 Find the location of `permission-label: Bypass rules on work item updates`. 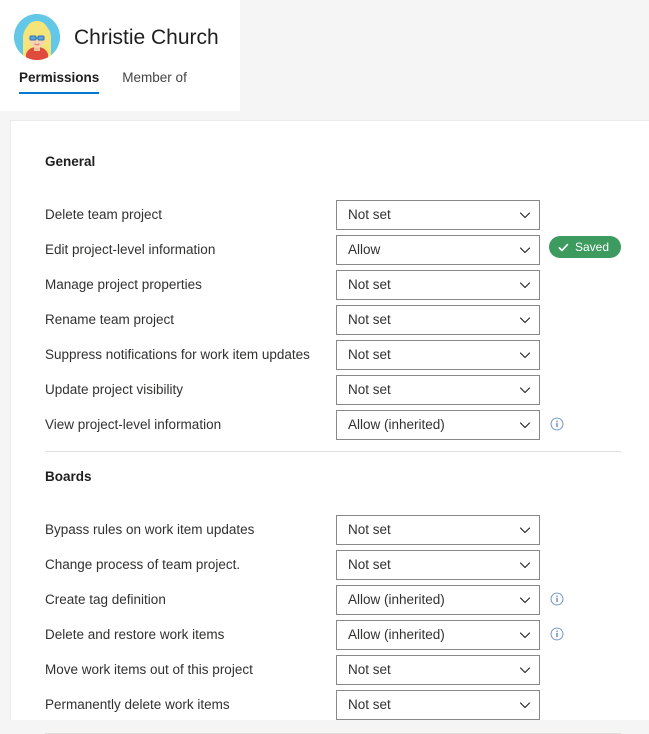

permission-label: Bypass rules on work item updates is located at coordinates (150, 529).